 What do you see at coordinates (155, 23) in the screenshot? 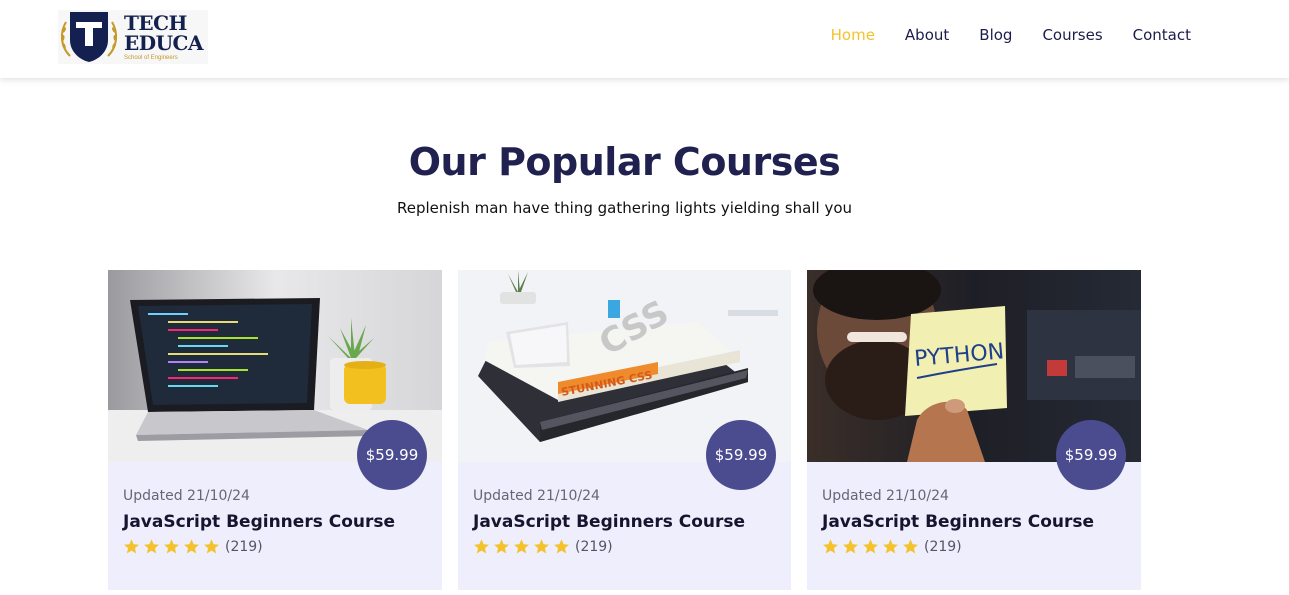
I see `brand-name-line1: TECH` at bounding box center [155, 23].